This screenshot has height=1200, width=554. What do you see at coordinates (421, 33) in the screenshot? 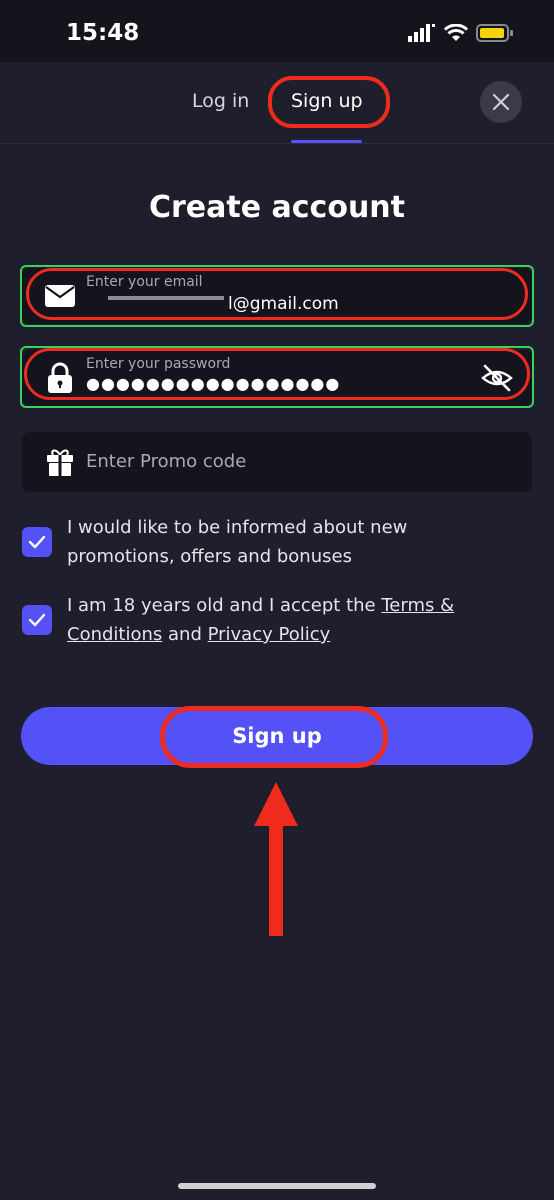
I see `cellular-signal-icon` at bounding box center [421, 33].